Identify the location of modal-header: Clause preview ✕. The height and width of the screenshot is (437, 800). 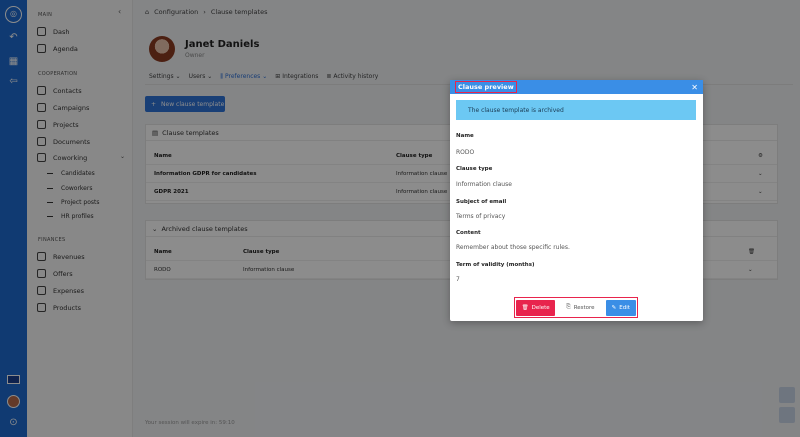
(576, 87).